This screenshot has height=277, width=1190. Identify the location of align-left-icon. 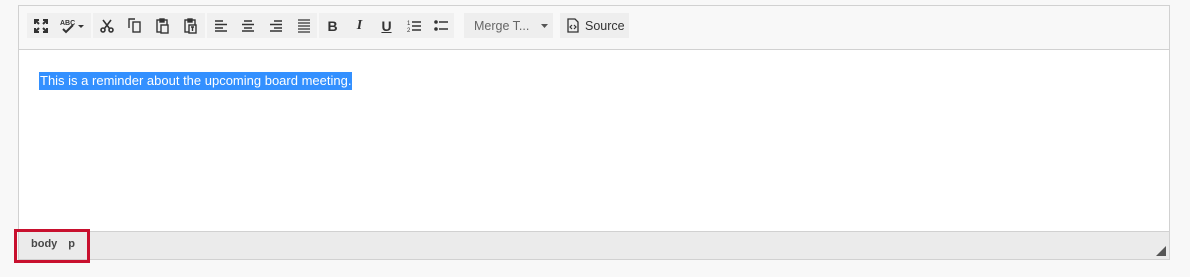
(220, 25).